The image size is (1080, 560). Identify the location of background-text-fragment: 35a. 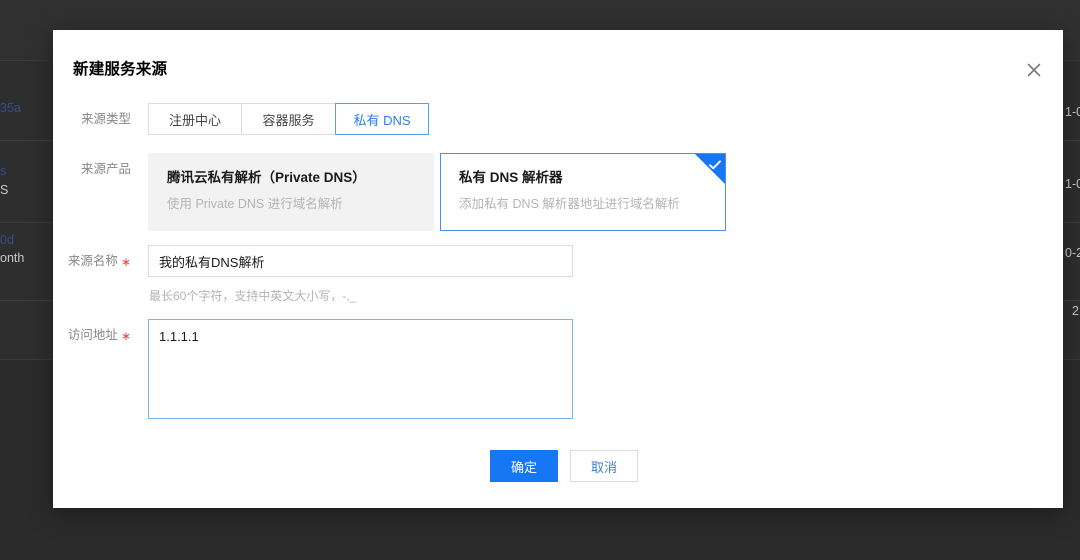
(10, 108).